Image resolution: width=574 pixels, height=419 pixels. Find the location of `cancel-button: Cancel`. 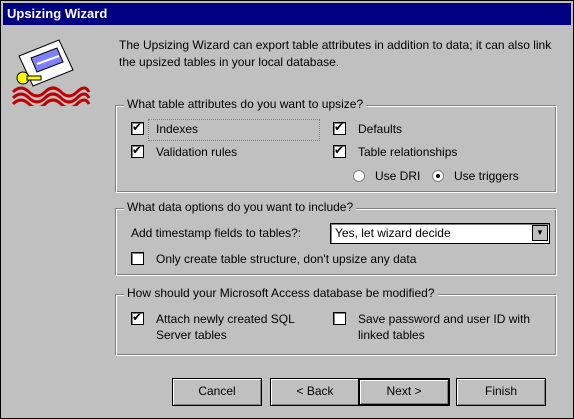

cancel-button: Cancel is located at coordinates (217, 392).